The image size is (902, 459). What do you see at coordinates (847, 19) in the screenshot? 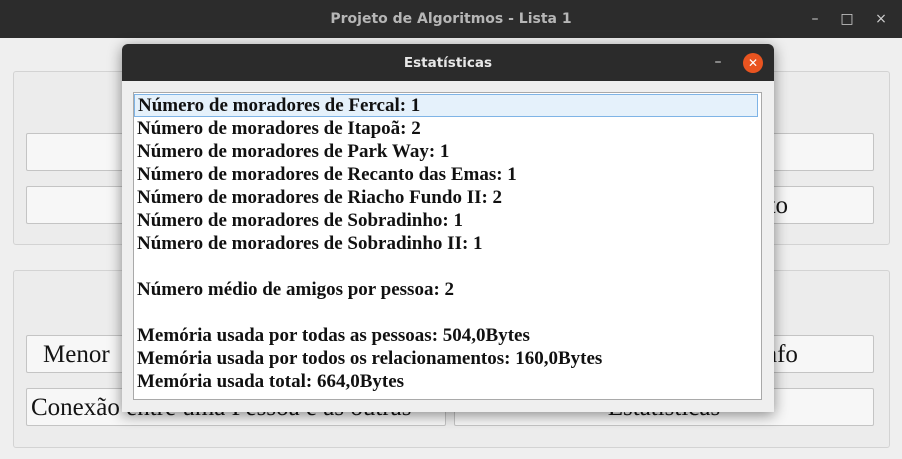
I see `maximize-icon: □` at bounding box center [847, 19].